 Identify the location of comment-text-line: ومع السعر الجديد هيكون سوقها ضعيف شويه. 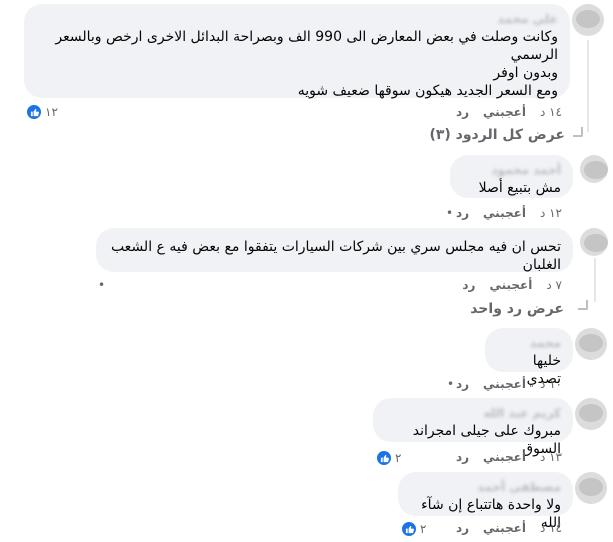
(427, 91).